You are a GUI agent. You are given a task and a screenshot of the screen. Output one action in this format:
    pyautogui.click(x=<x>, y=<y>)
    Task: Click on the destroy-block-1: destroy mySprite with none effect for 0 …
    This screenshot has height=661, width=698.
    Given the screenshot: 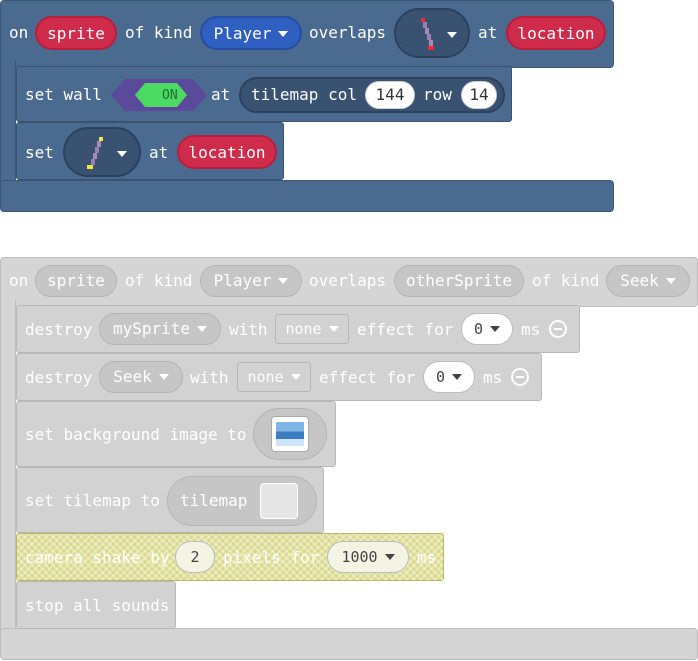 What is the action you would take?
    pyautogui.click(x=298, y=329)
    